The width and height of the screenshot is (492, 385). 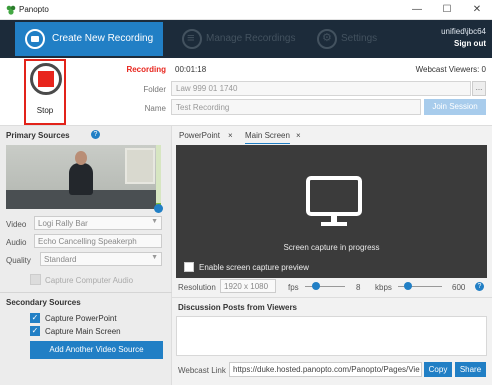 I want to click on tab-powerpoint-close-icon: ×, so click(x=230, y=137).